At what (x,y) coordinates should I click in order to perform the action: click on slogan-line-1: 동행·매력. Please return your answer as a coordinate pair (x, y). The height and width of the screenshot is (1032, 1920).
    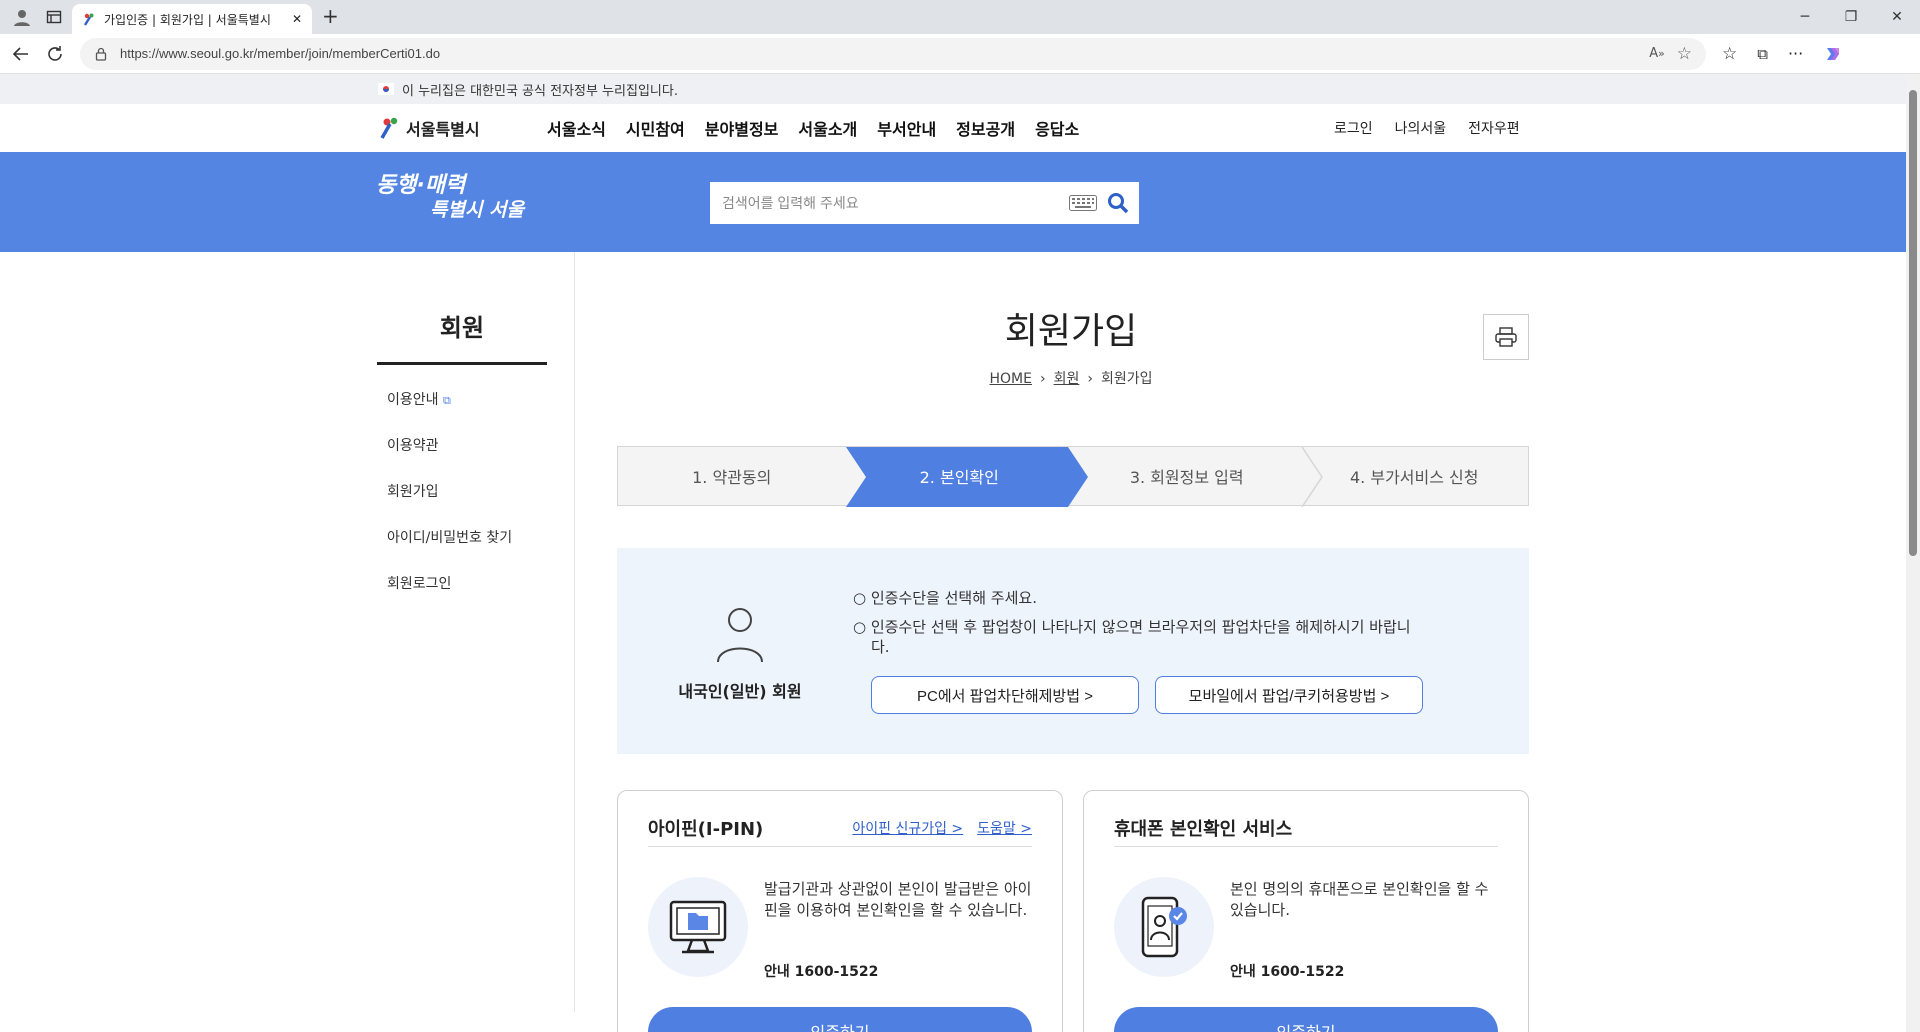
    Looking at the image, I should click on (421, 185).